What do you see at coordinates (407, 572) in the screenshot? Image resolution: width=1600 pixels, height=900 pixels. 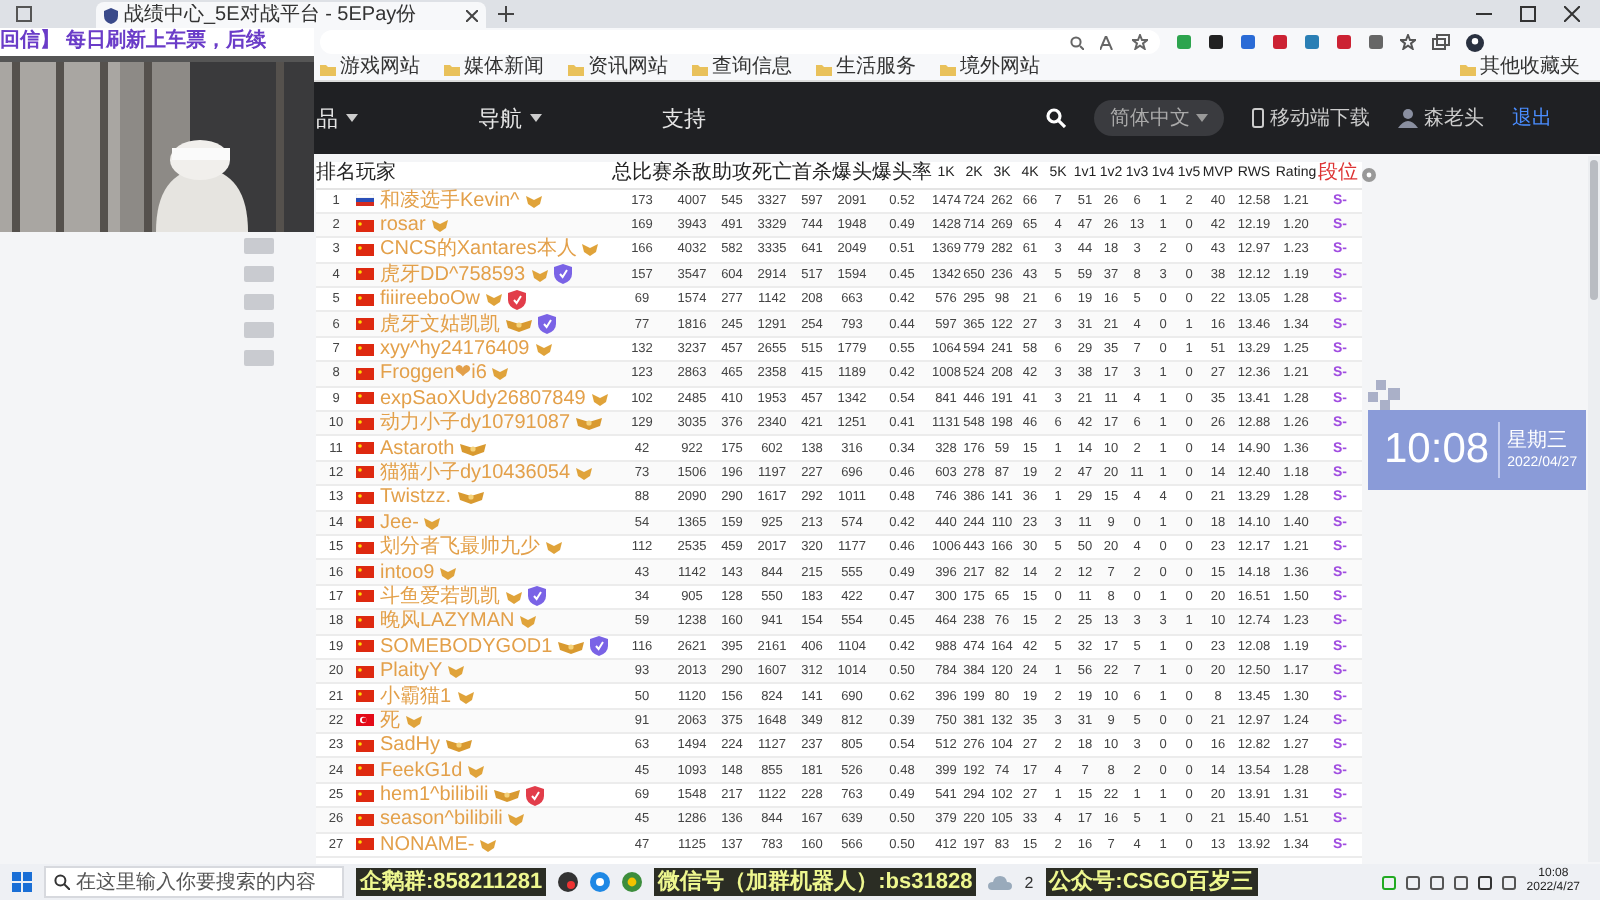 I see `player-name: intoo9` at bounding box center [407, 572].